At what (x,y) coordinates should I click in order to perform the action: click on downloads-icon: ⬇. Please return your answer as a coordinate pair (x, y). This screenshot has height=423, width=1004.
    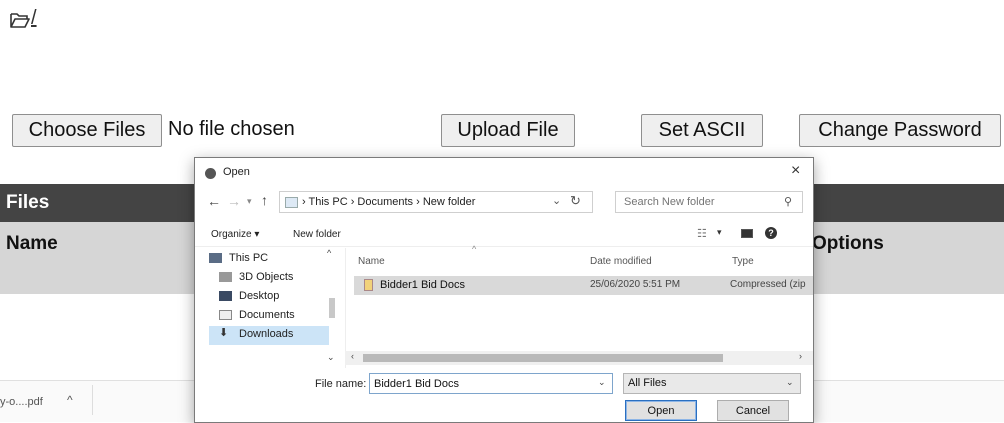
    Looking at the image, I should click on (224, 333).